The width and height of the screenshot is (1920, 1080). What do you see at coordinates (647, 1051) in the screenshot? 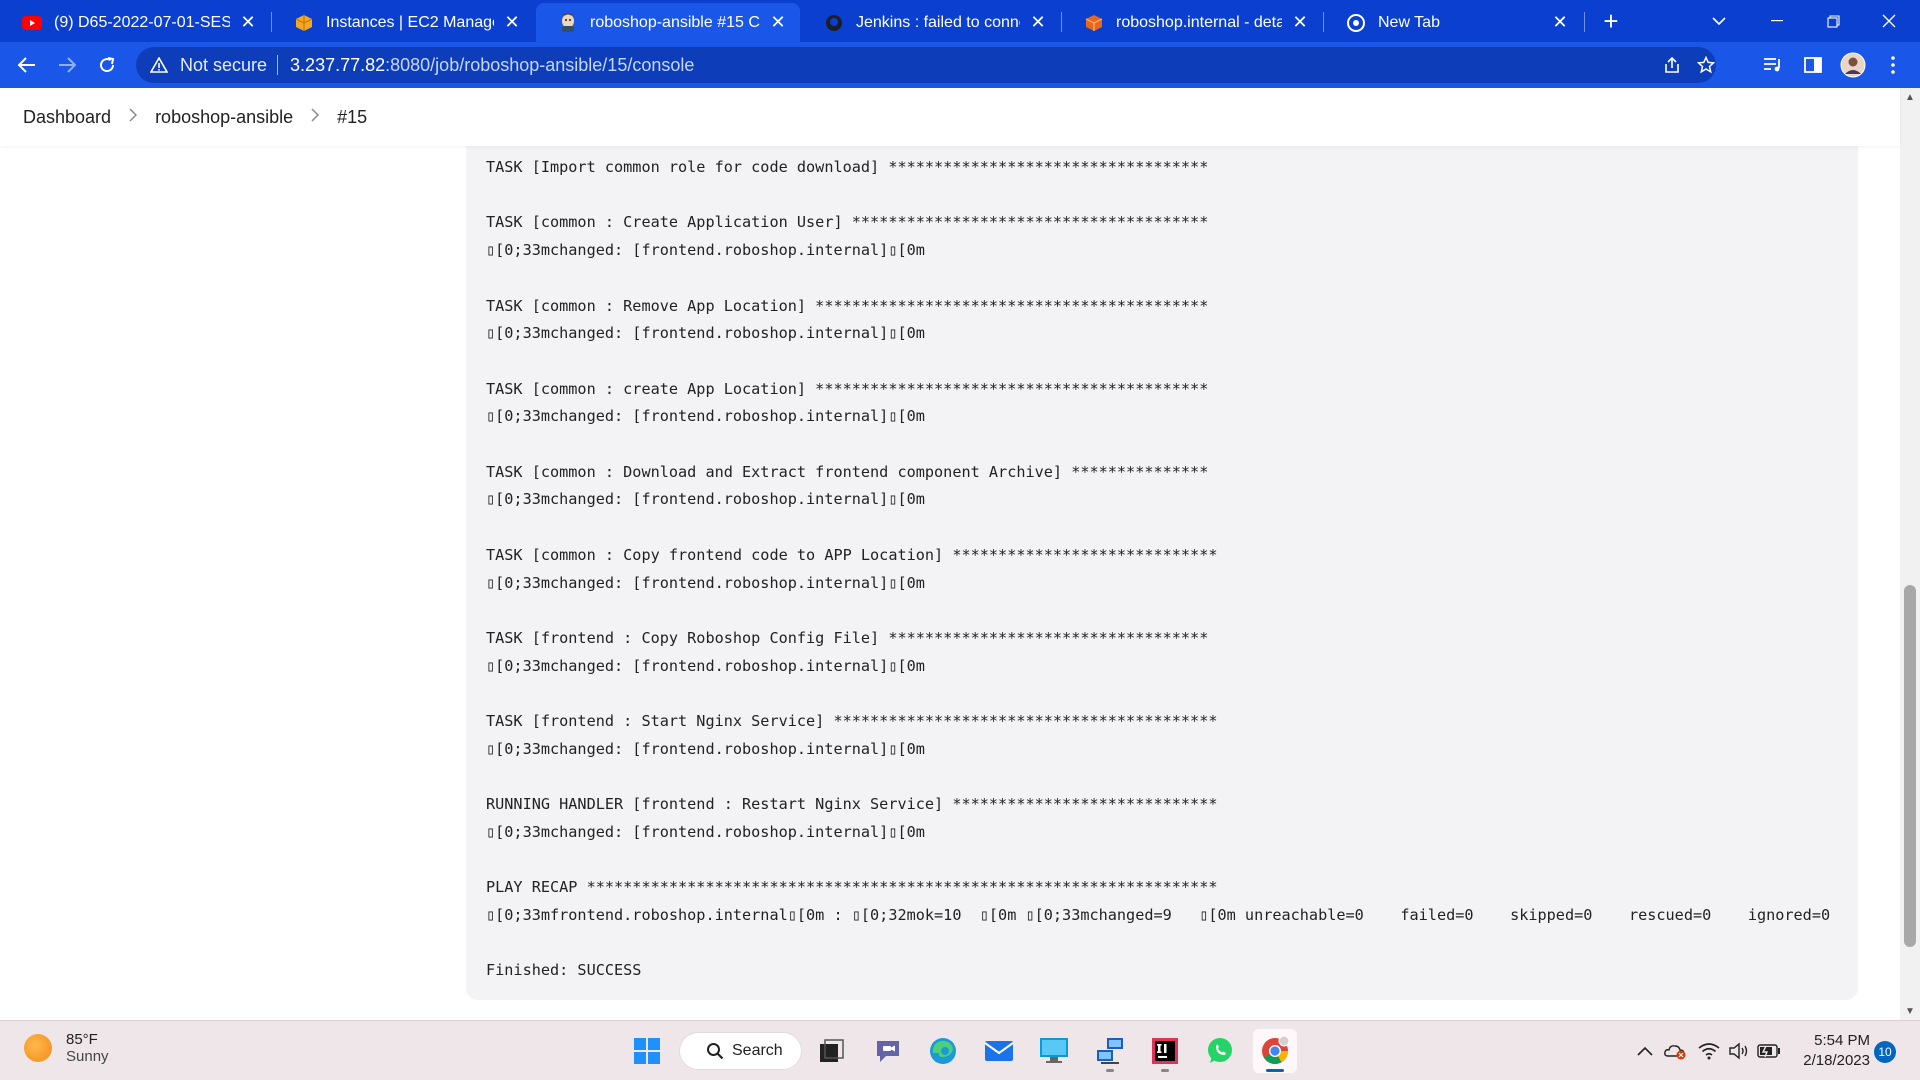
I see `windows-start-icon` at bounding box center [647, 1051].